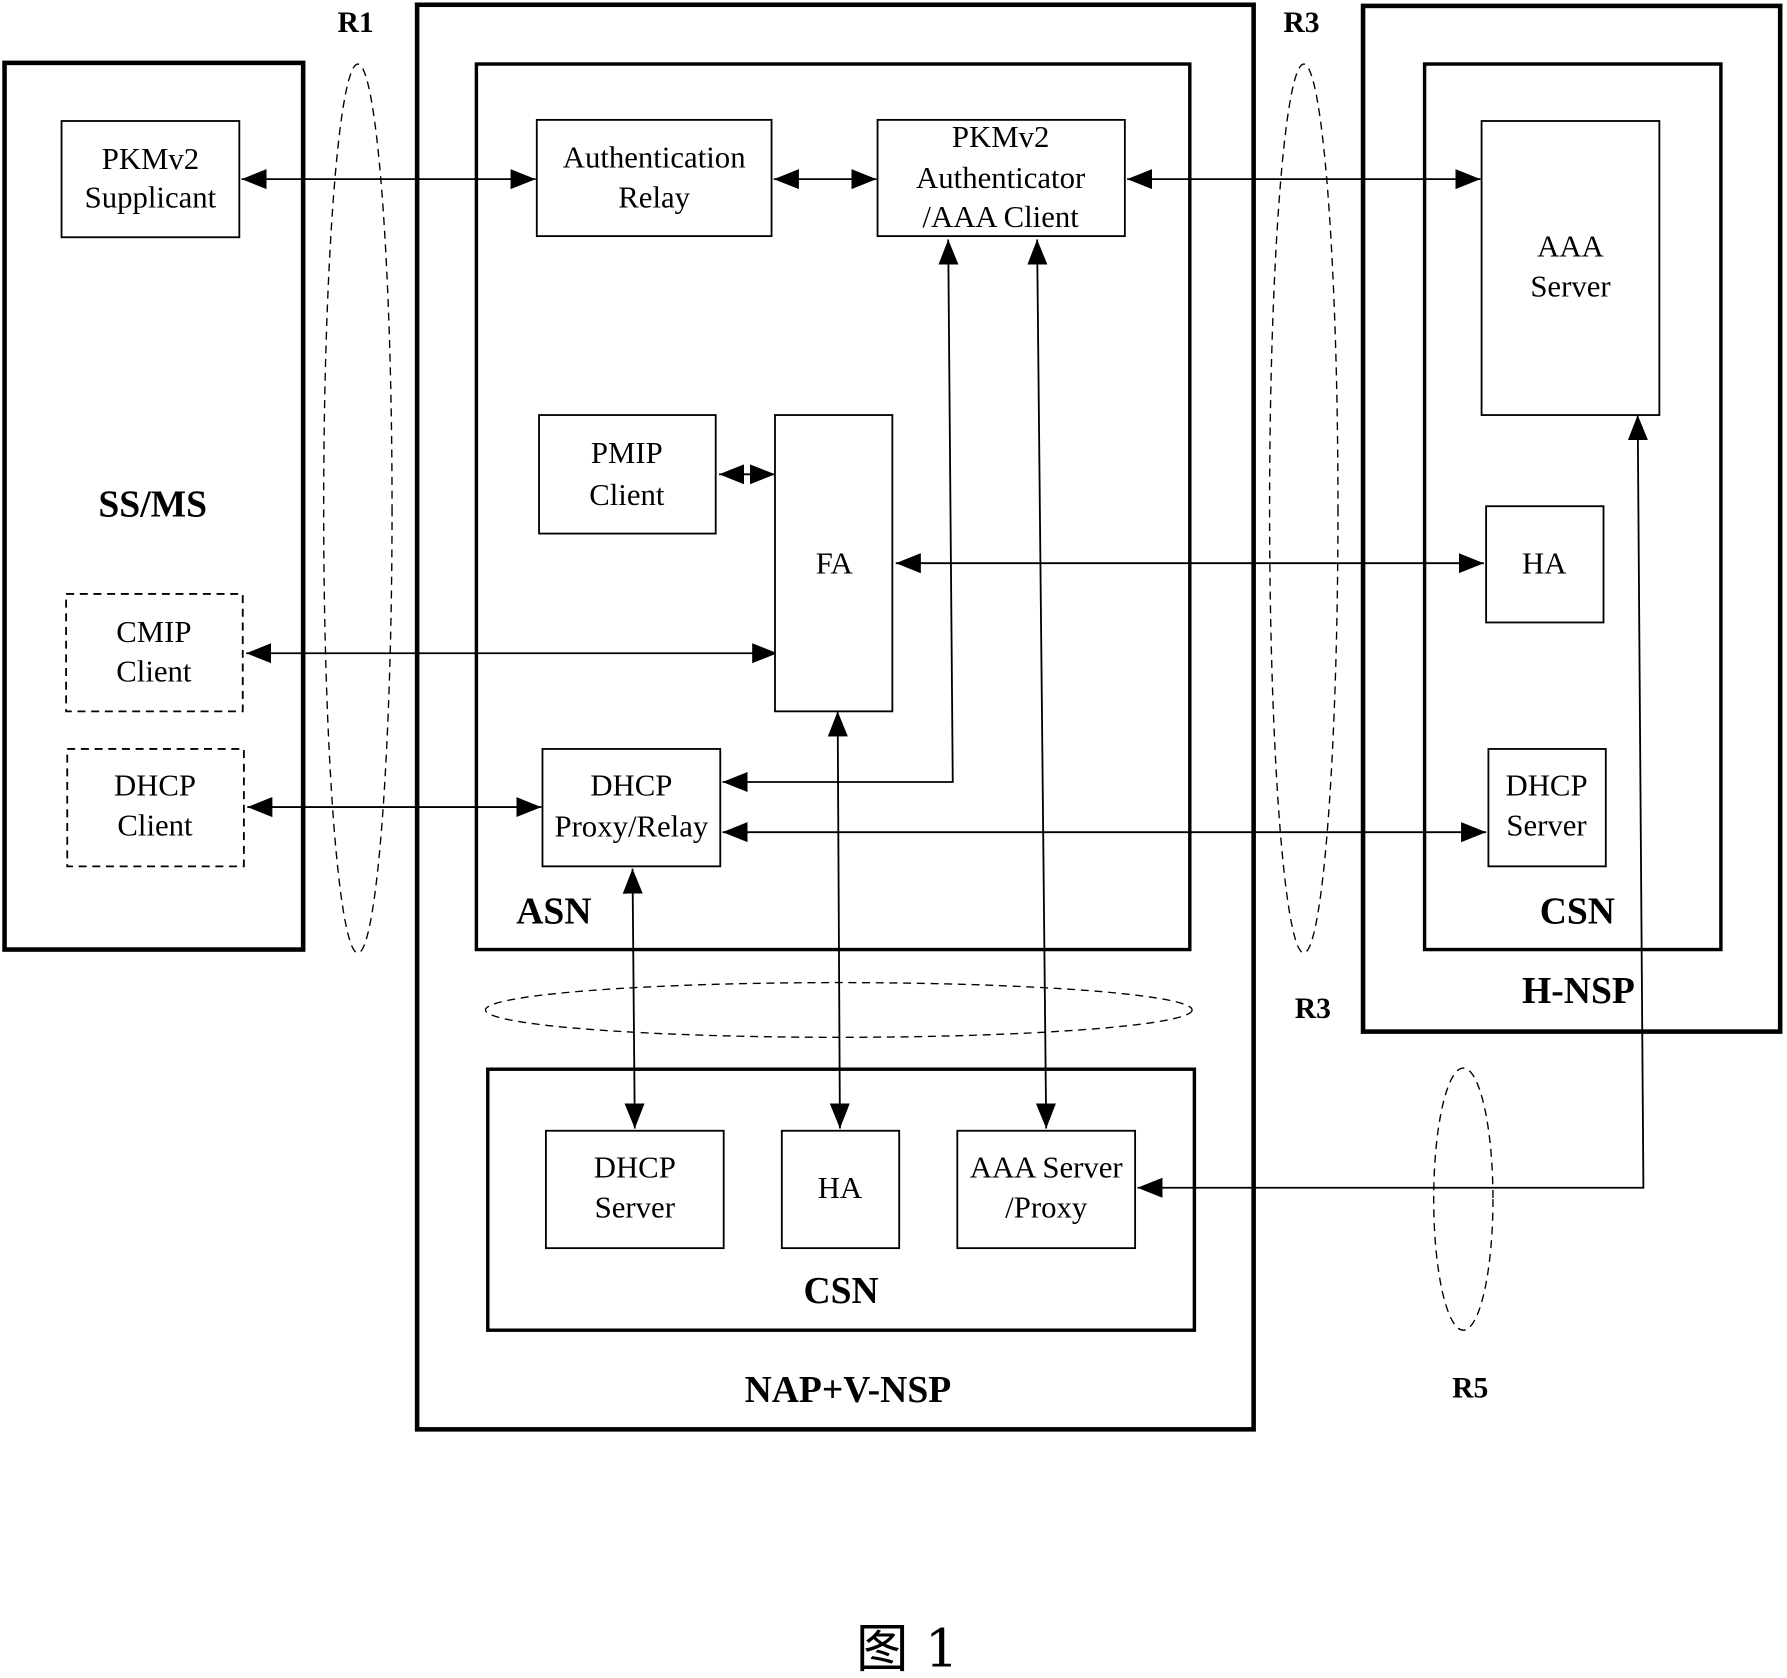 The image size is (1787, 1678). I want to click on authentication-relay-line1: Authentication, so click(654, 158).